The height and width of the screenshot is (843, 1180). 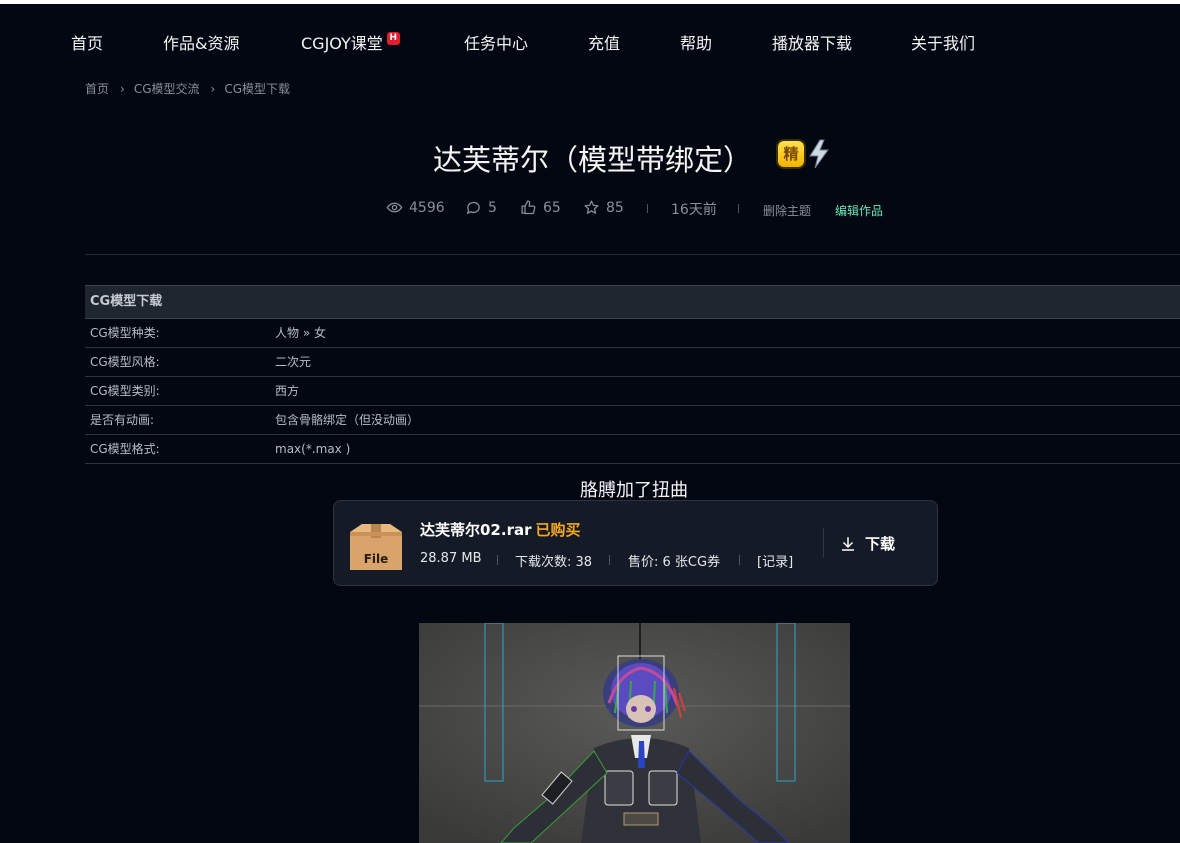 I want to click on spec-value: 西方, so click(x=287, y=391).